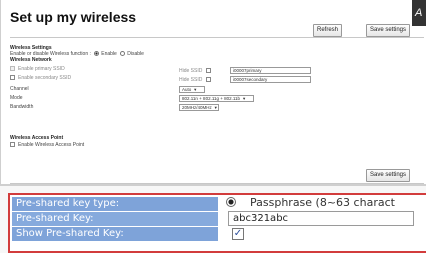 The width and height of the screenshot is (426, 253). Describe the element at coordinates (51, 145) in the screenshot. I see `access-point-label: Enable Wireless Access Point` at that location.